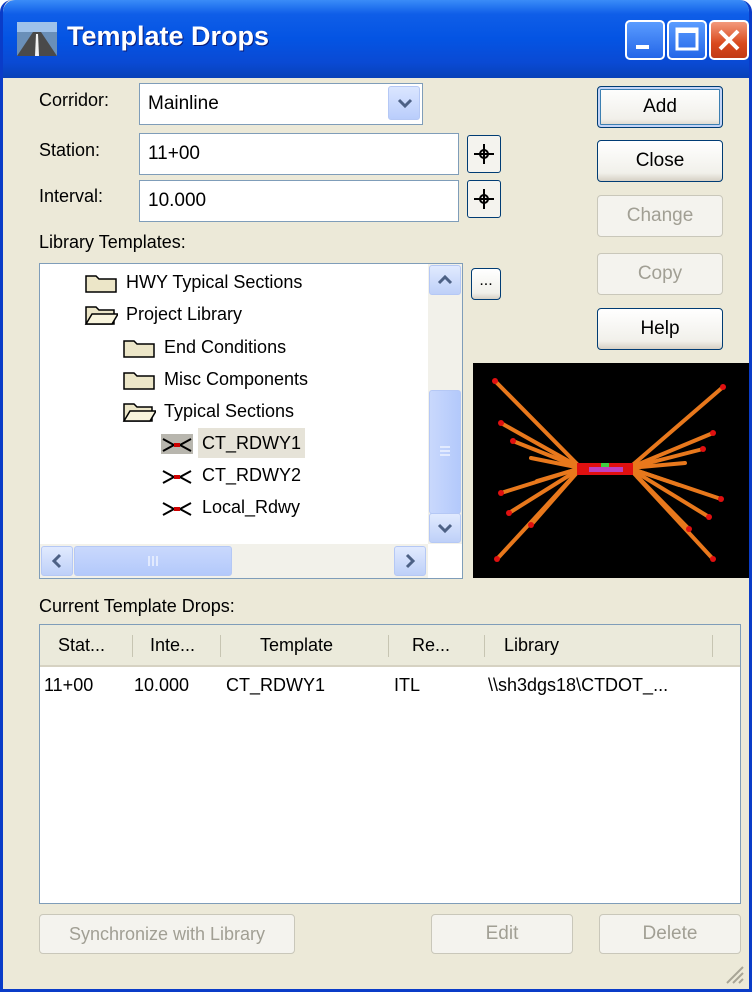 This screenshot has height=992, width=752. What do you see at coordinates (642, 47) in the screenshot?
I see `minimize-icon` at bounding box center [642, 47].